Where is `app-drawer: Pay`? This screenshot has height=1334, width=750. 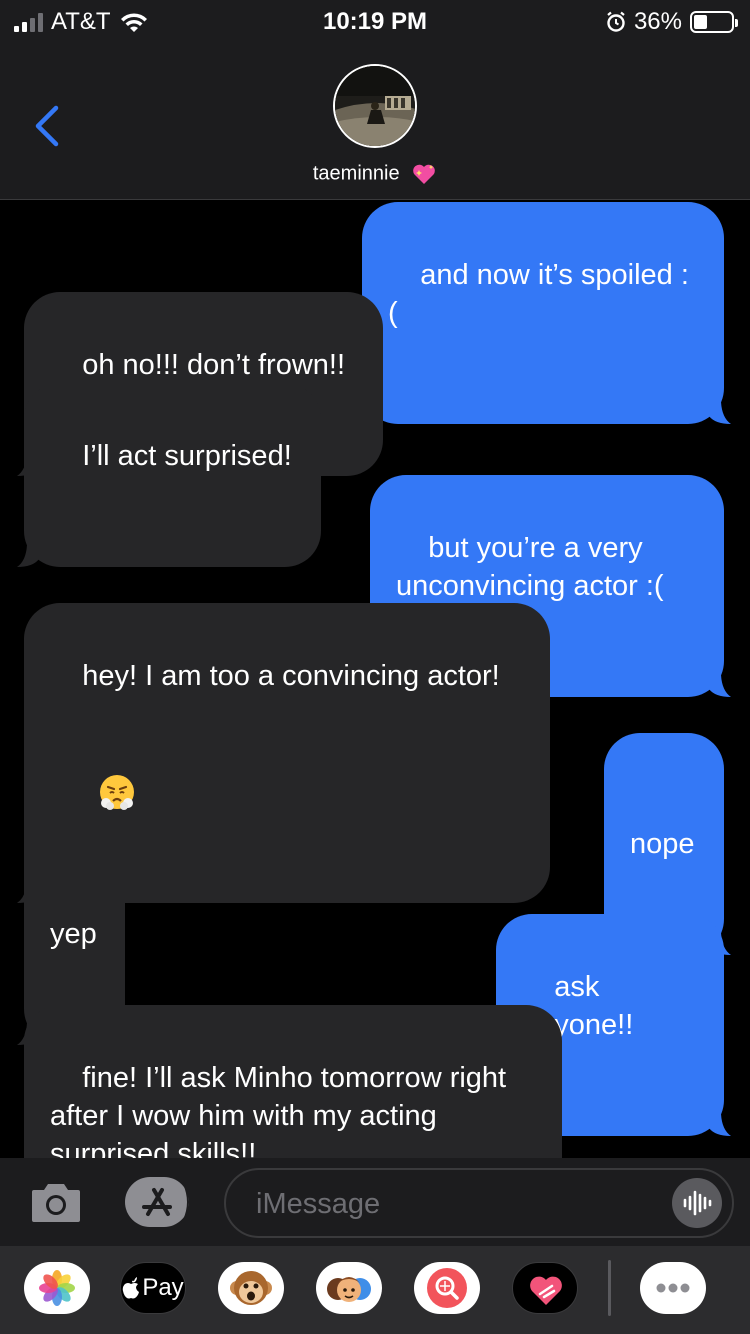 app-drawer: Pay is located at coordinates (375, 1290).